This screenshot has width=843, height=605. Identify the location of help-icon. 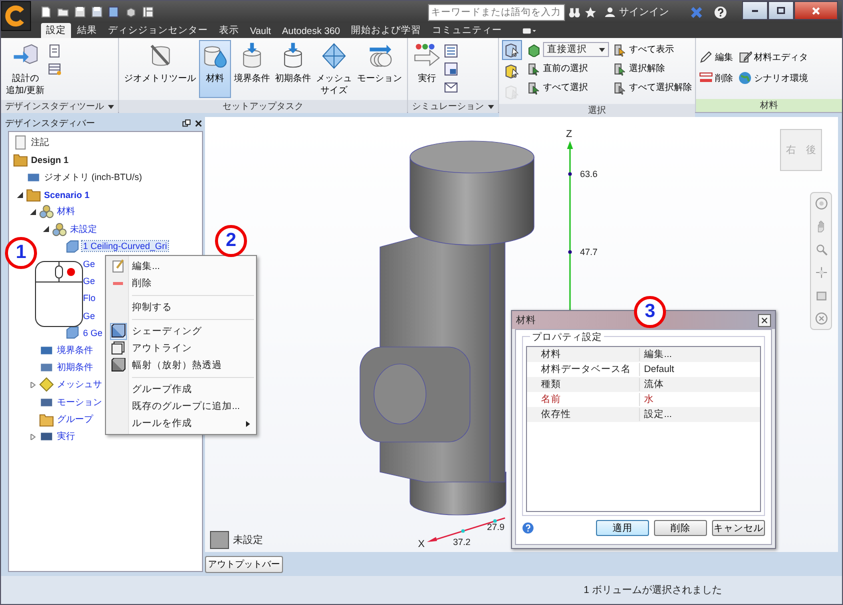
(720, 12).